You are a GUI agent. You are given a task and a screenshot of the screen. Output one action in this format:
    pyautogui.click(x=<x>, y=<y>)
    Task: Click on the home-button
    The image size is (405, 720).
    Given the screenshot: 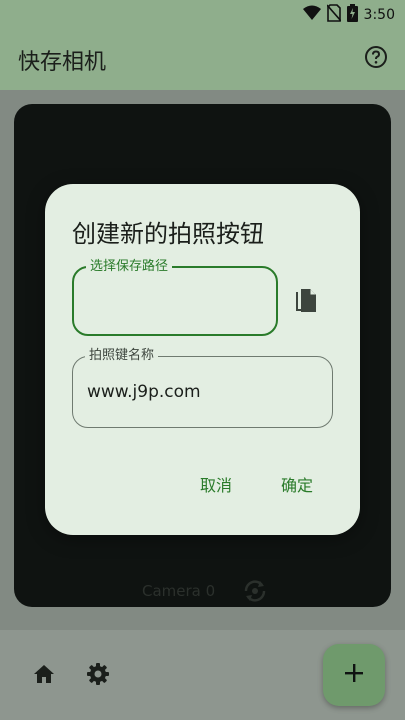 What is the action you would take?
    pyautogui.click(x=45, y=675)
    